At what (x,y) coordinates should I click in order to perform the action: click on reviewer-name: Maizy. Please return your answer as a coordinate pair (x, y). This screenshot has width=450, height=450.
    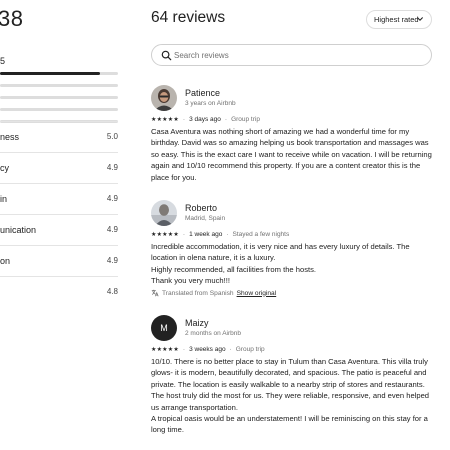
    Looking at the image, I should click on (197, 323).